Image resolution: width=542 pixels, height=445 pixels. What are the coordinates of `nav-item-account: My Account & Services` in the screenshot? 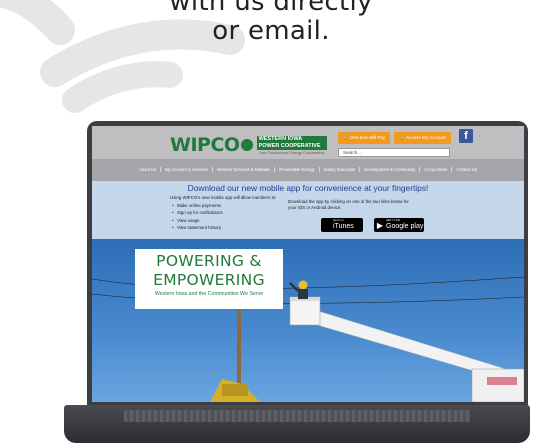 It's located at (187, 169).